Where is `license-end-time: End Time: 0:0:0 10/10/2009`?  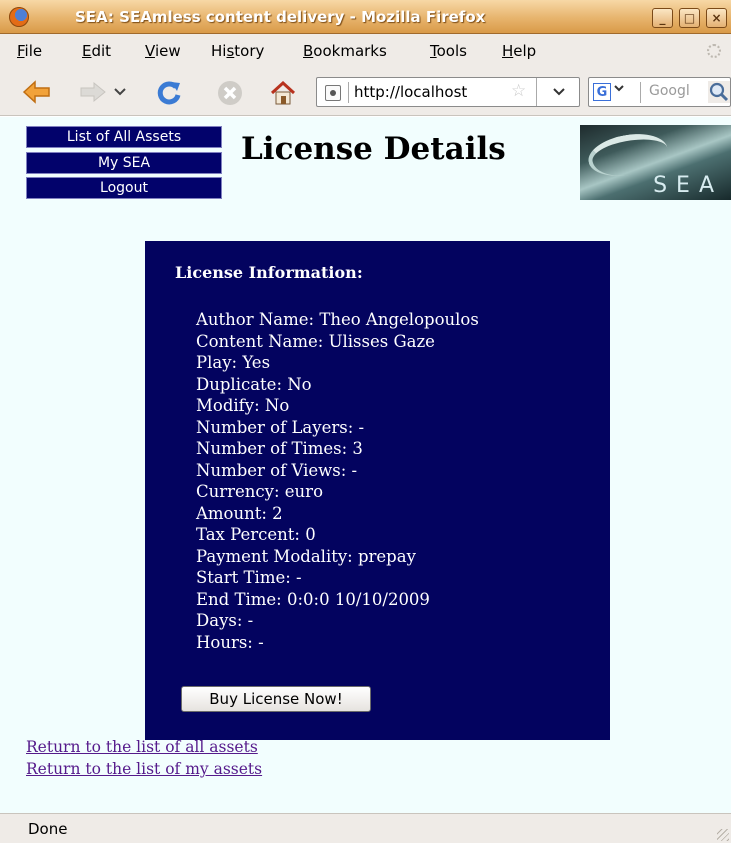
license-end-time: End Time: 0:0:0 10/10/2009 is located at coordinates (313, 599).